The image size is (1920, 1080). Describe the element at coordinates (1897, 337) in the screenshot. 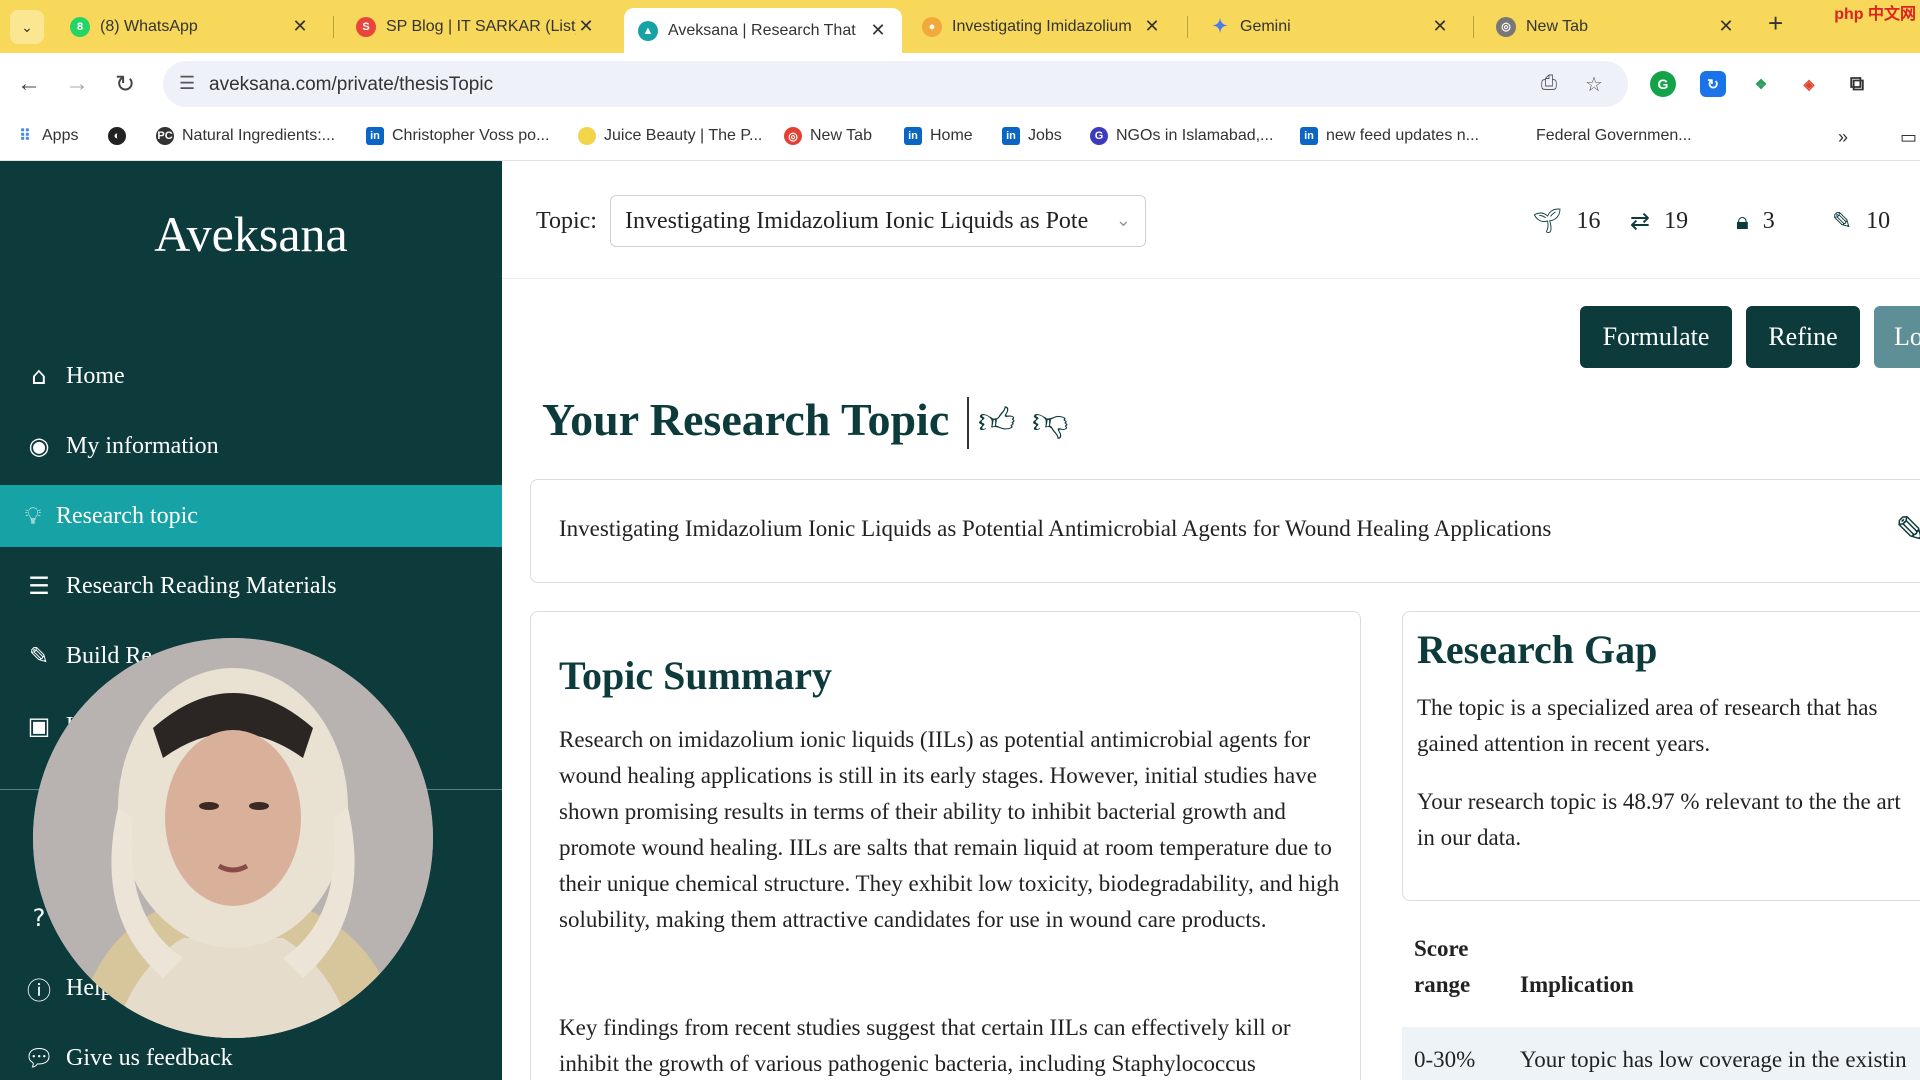

I see `third-action-button: Lo` at that location.